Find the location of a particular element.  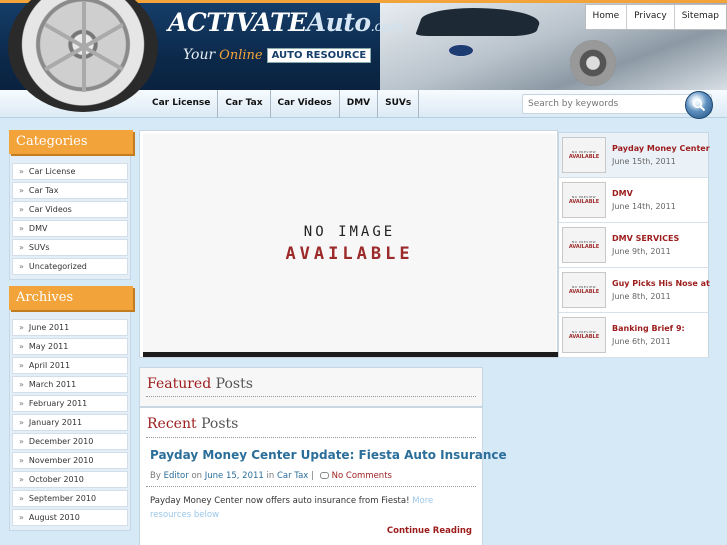

tagline-online: Online is located at coordinates (241, 55).